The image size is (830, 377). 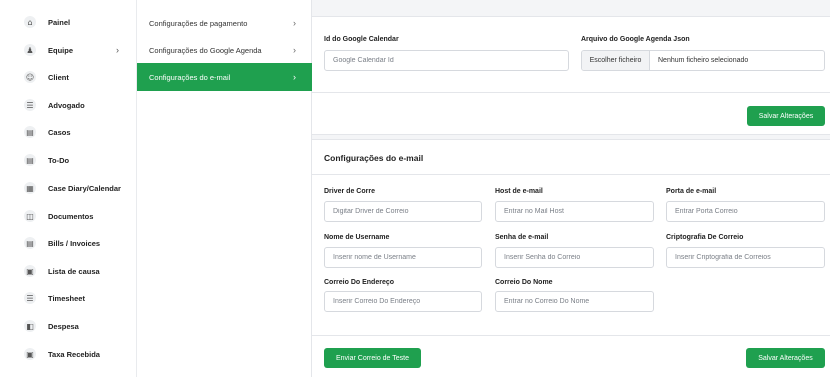 What do you see at coordinates (446, 60) in the screenshot?
I see `calendar-id-input` at bounding box center [446, 60].